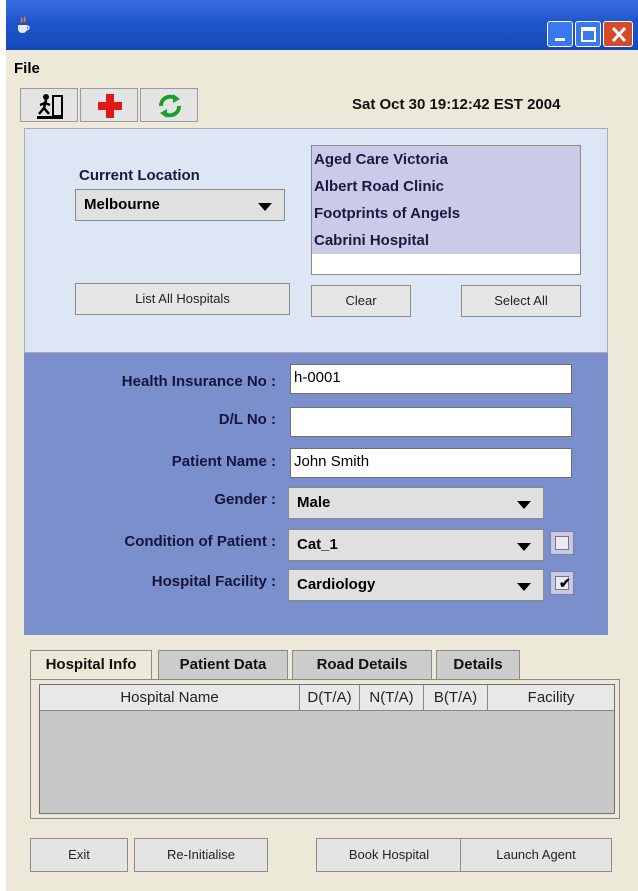 This screenshot has height=891, width=638. What do you see at coordinates (618, 34) in the screenshot?
I see `close-button` at bounding box center [618, 34].